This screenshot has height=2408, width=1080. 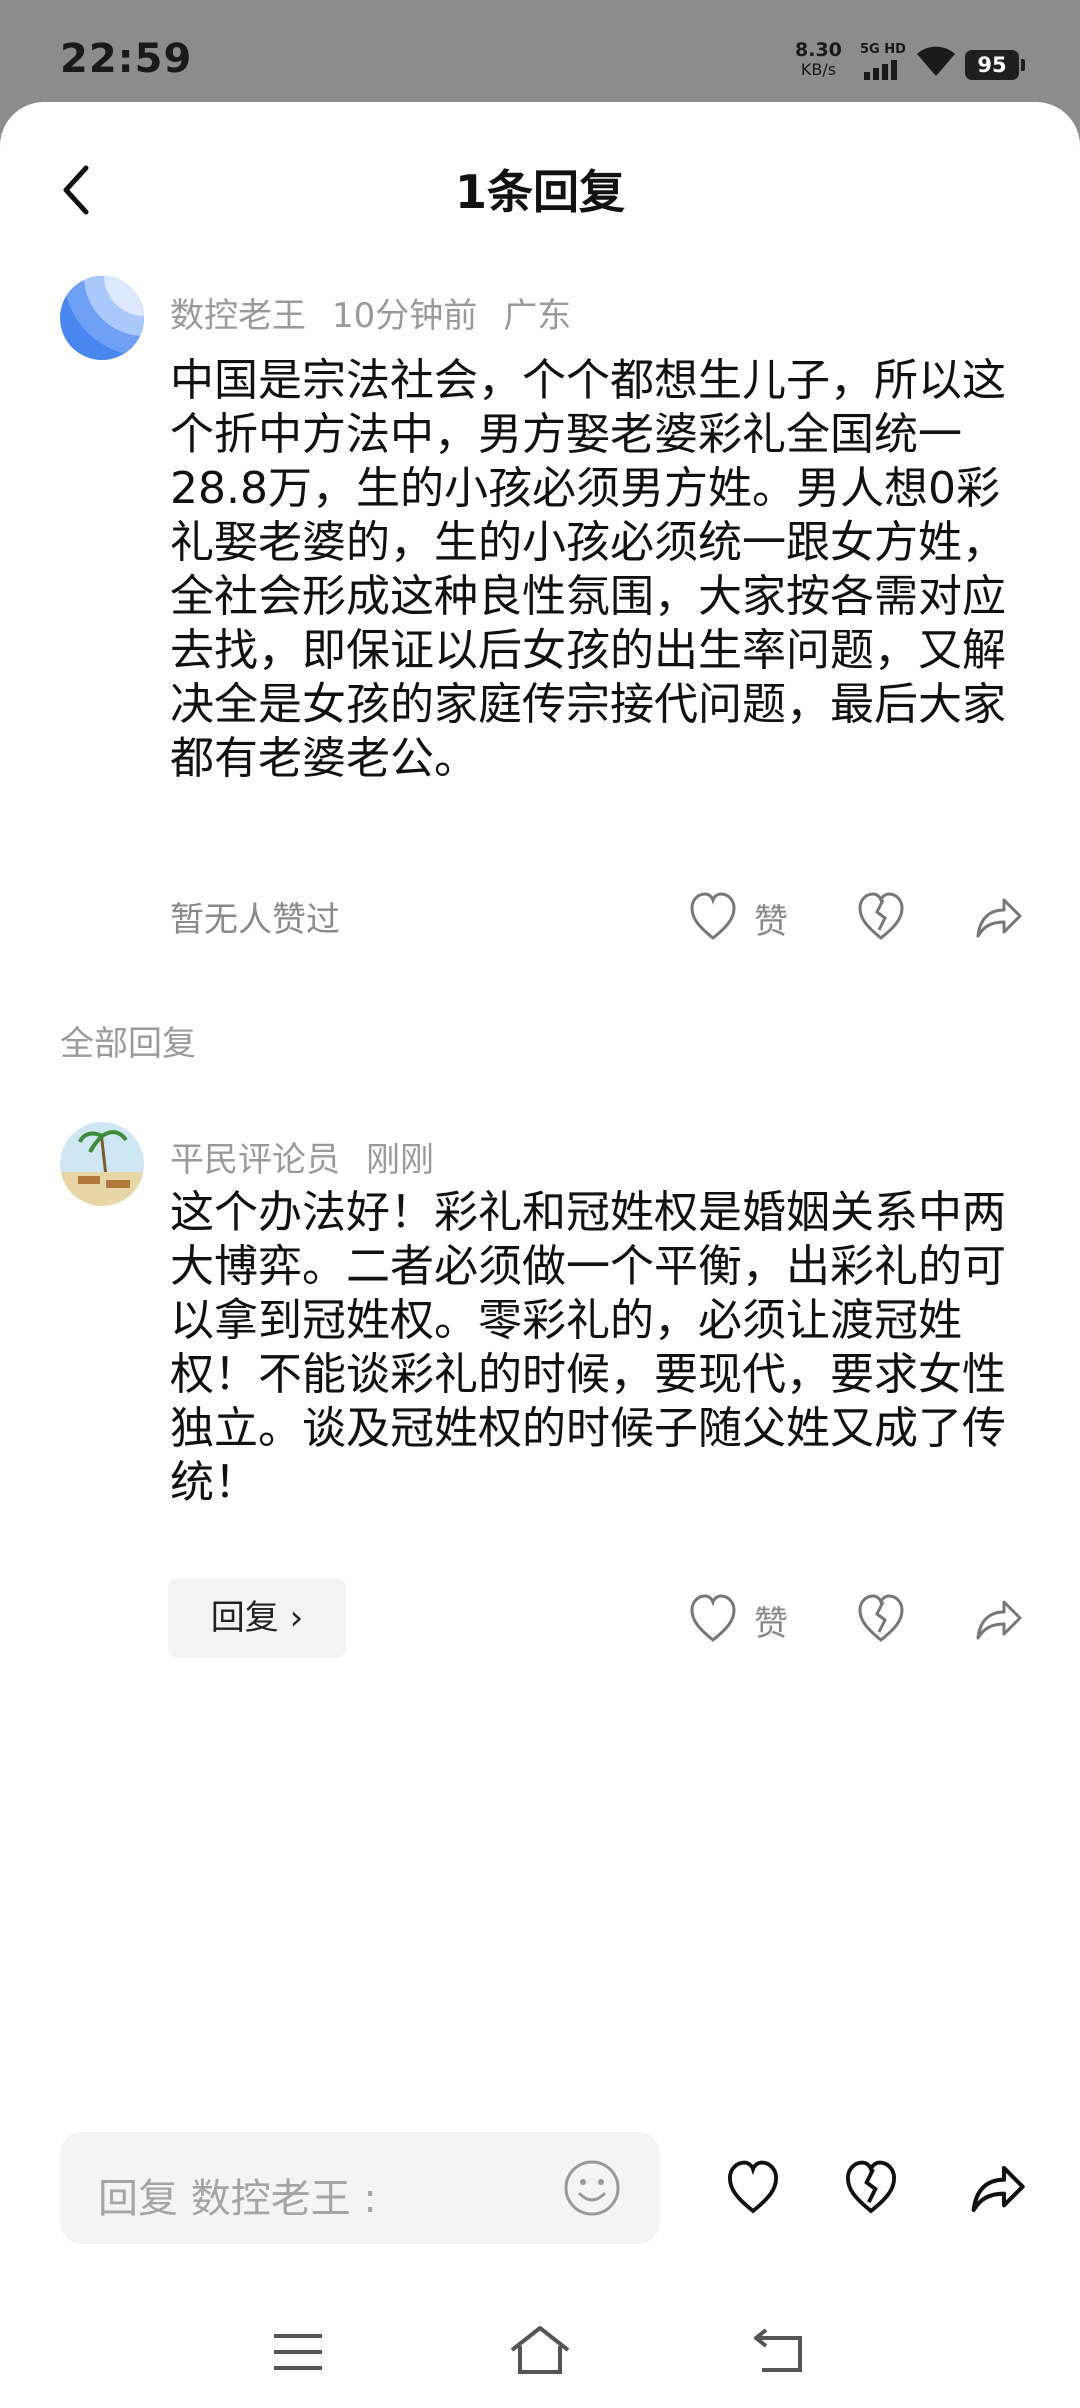 What do you see at coordinates (255, 920) in the screenshot?
I see `likes-summary: 暂无人赞过` at bounding box center [255, 920].